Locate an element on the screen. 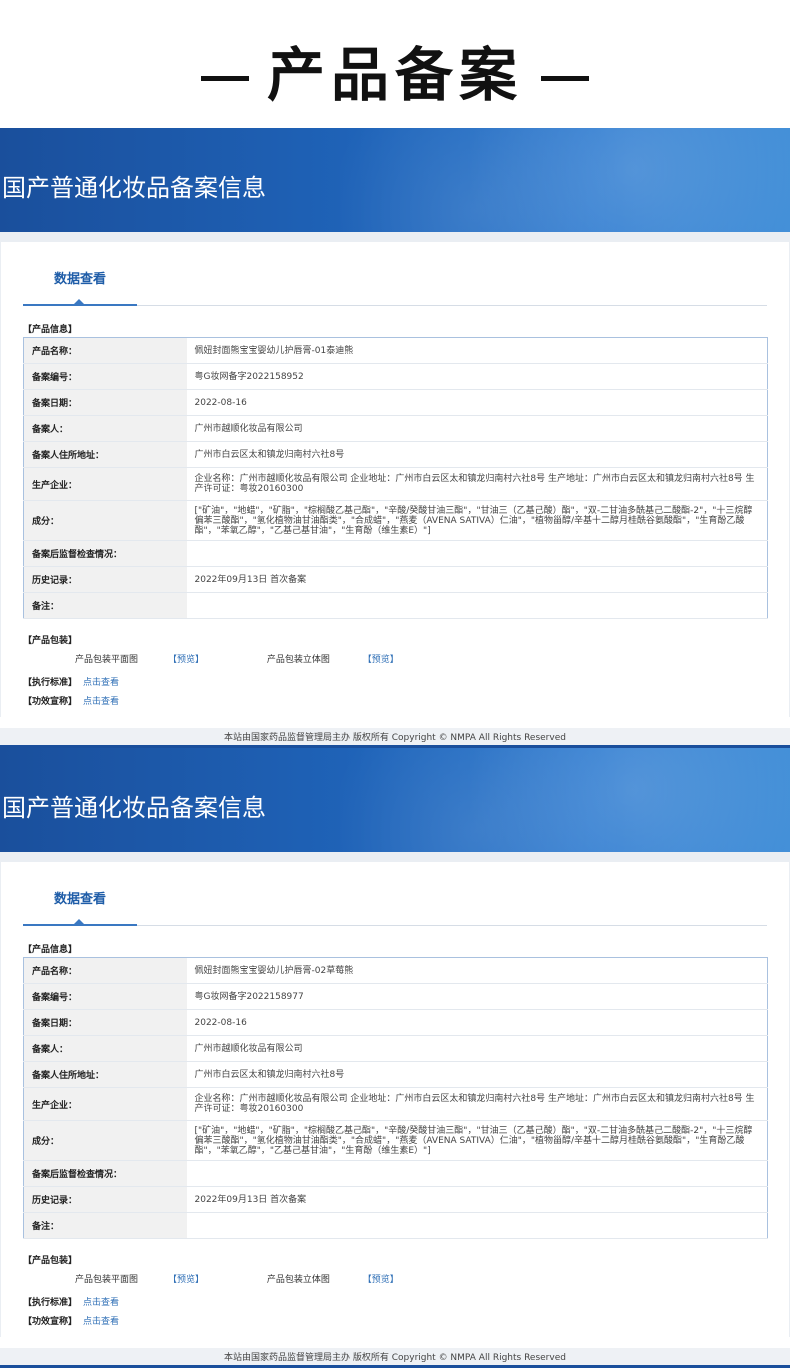 Image resolution: width=790 pixels, height=1368 pixels. value-reg-no: 粤G妆网备字2022158977 is located at coordinates (477, 996).